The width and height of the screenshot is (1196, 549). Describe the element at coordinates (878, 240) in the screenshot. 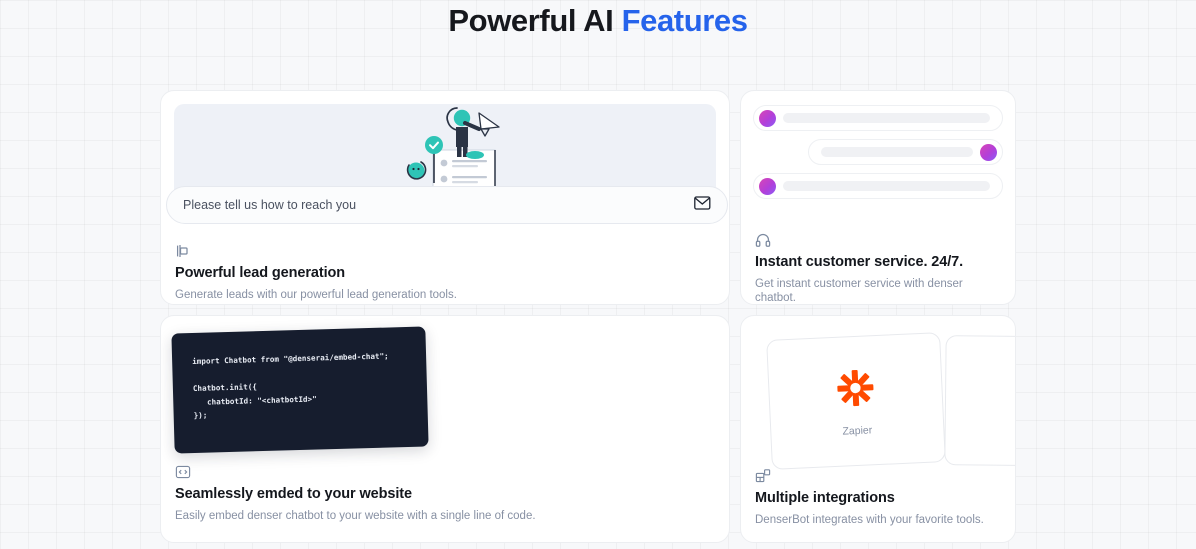

I see `headphones-icon` at that location.